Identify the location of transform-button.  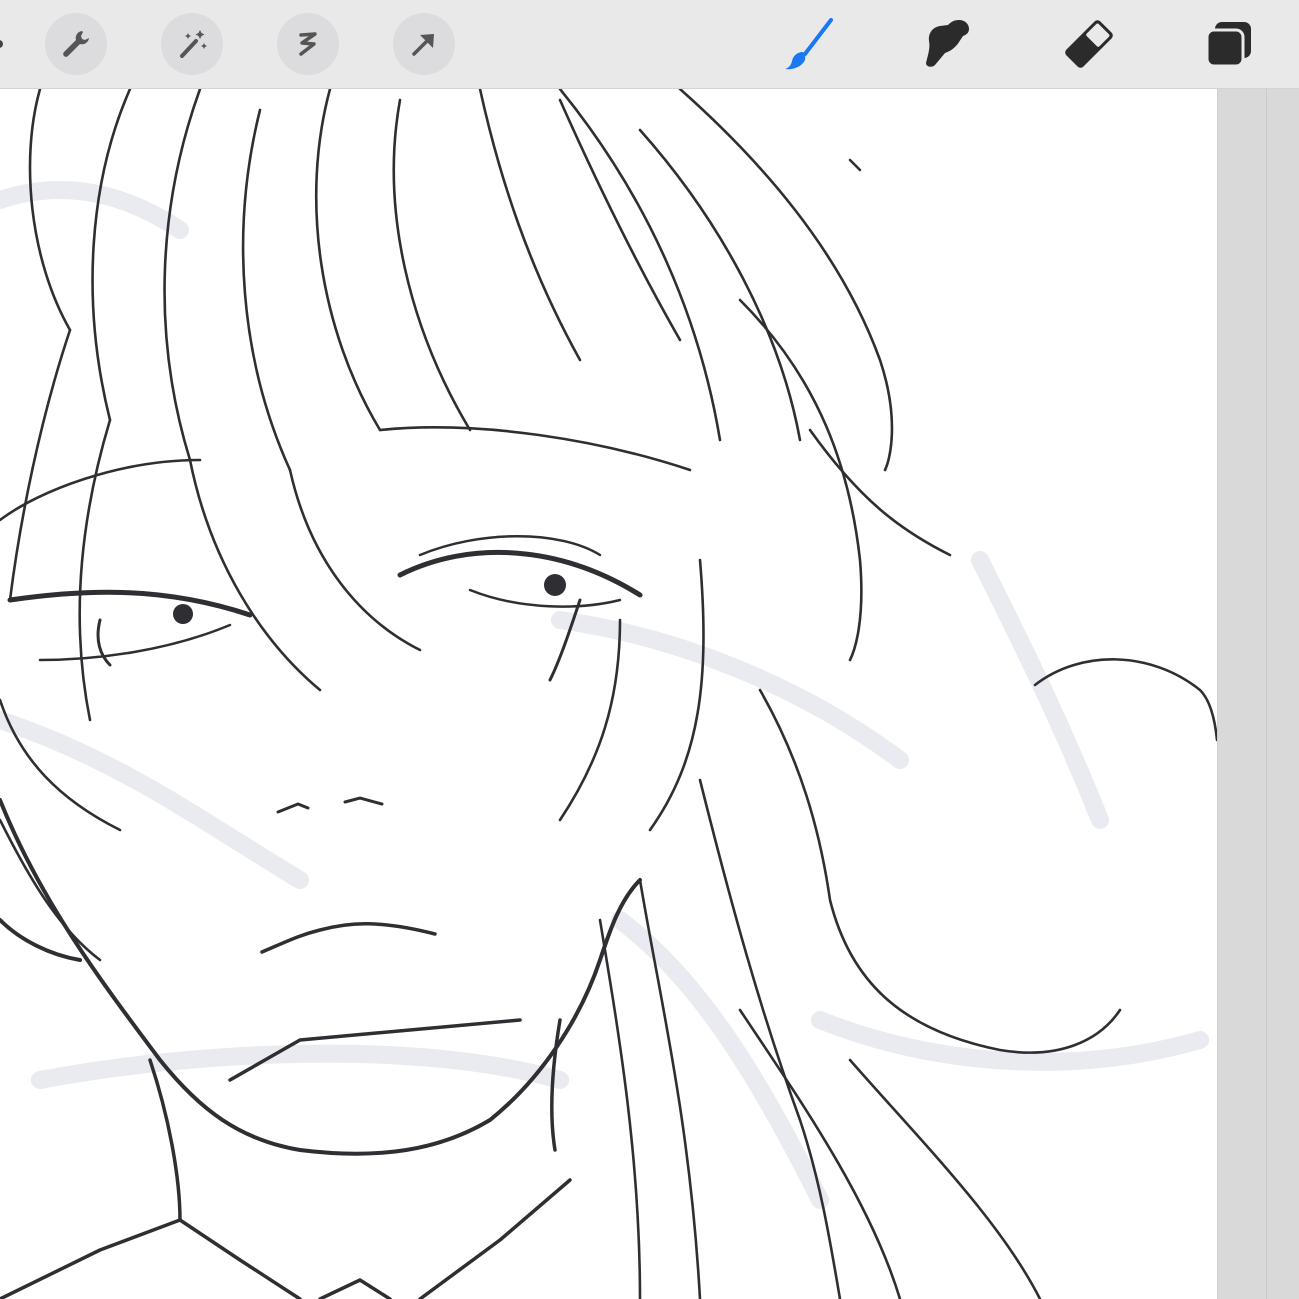
(424, 44).